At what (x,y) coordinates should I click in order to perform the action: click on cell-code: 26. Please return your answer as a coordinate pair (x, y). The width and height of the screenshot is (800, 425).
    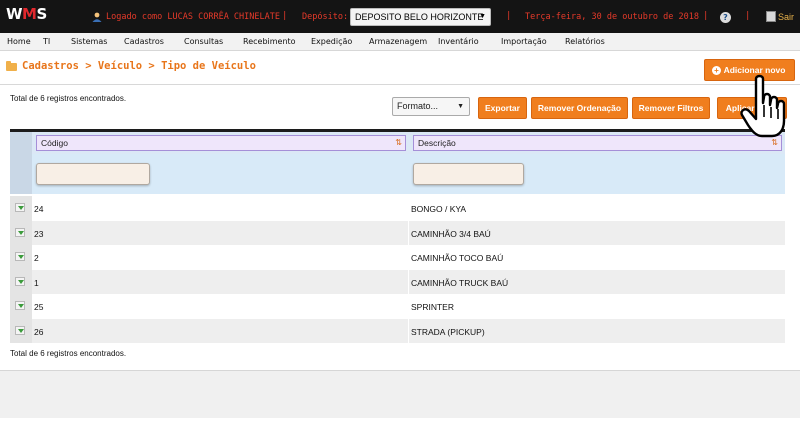
    Looking at the image, I should click on (39, 331).